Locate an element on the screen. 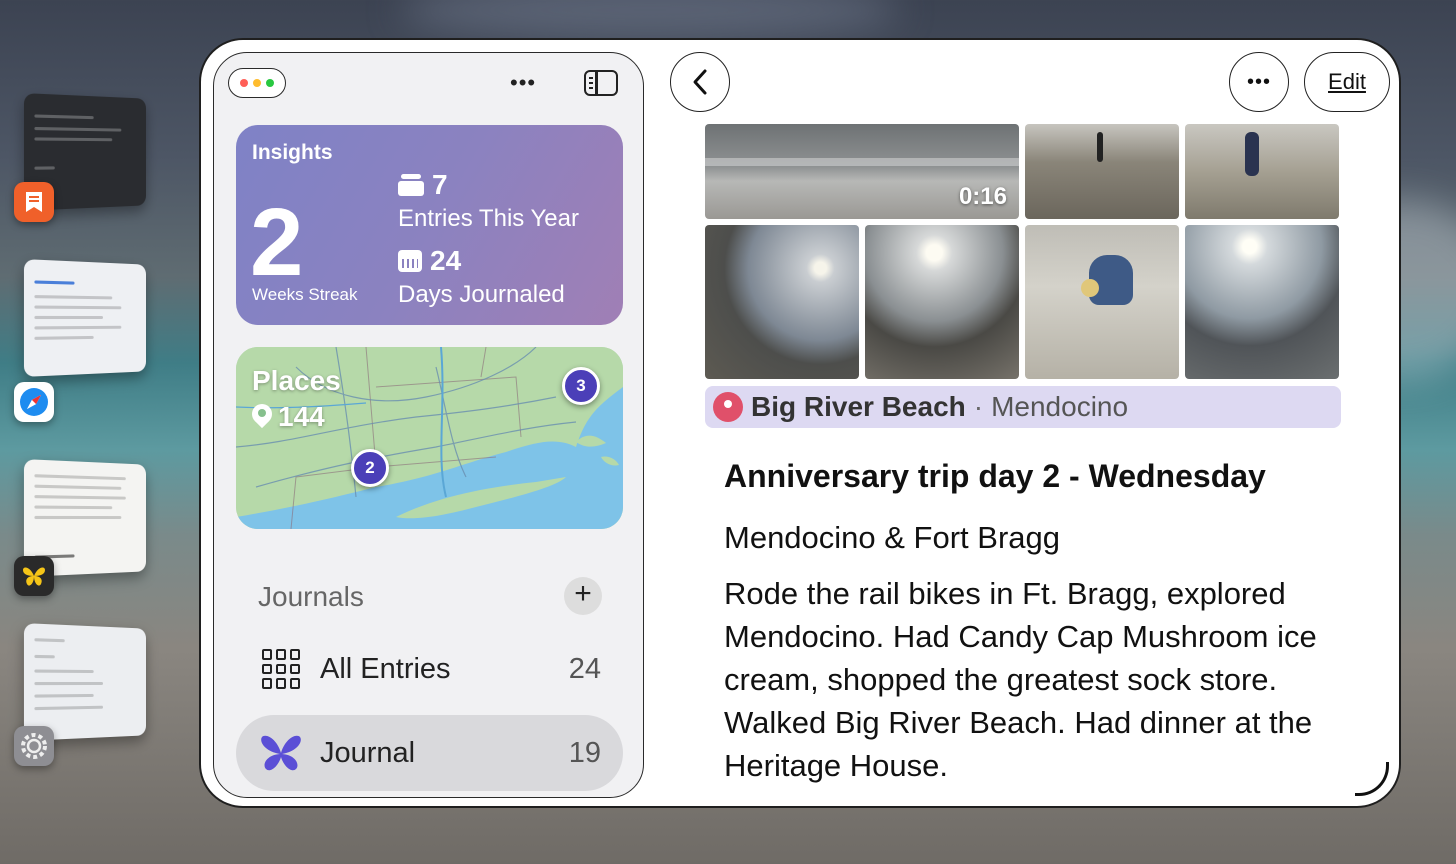  video-thumbnail: 0:16 is located at coordinates (862, 171).